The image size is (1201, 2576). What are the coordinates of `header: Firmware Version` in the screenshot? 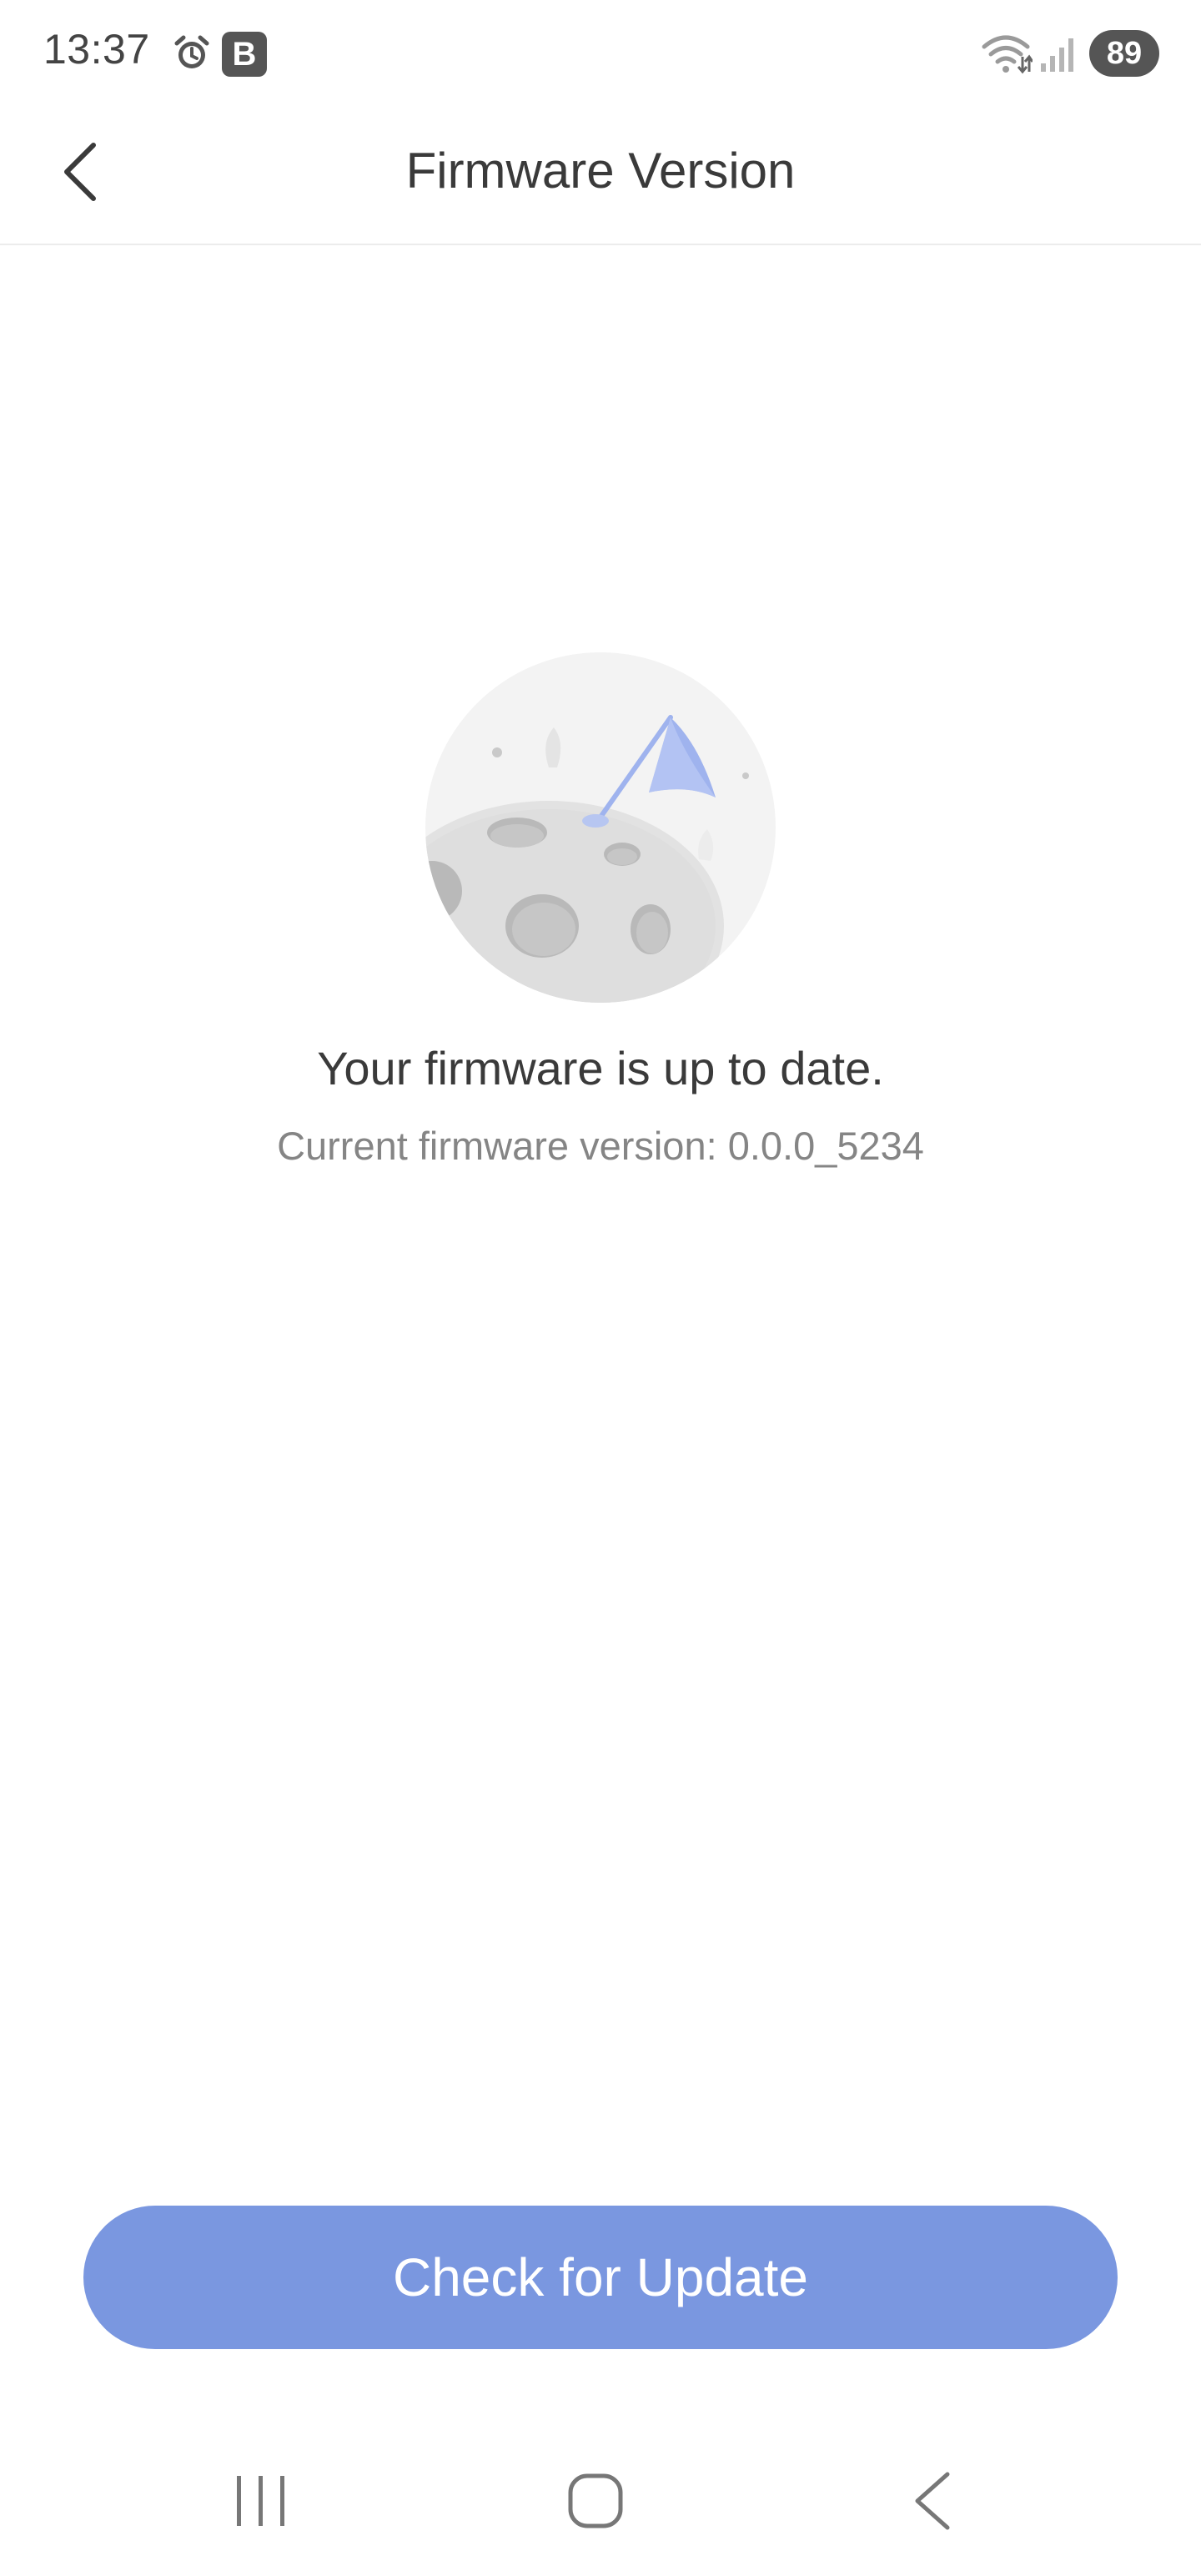 It's located at (601, 176).